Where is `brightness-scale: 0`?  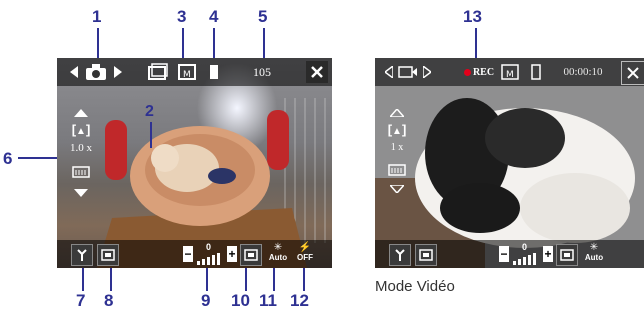 brightness-scale: 0 is located at coordinates (210, 254).